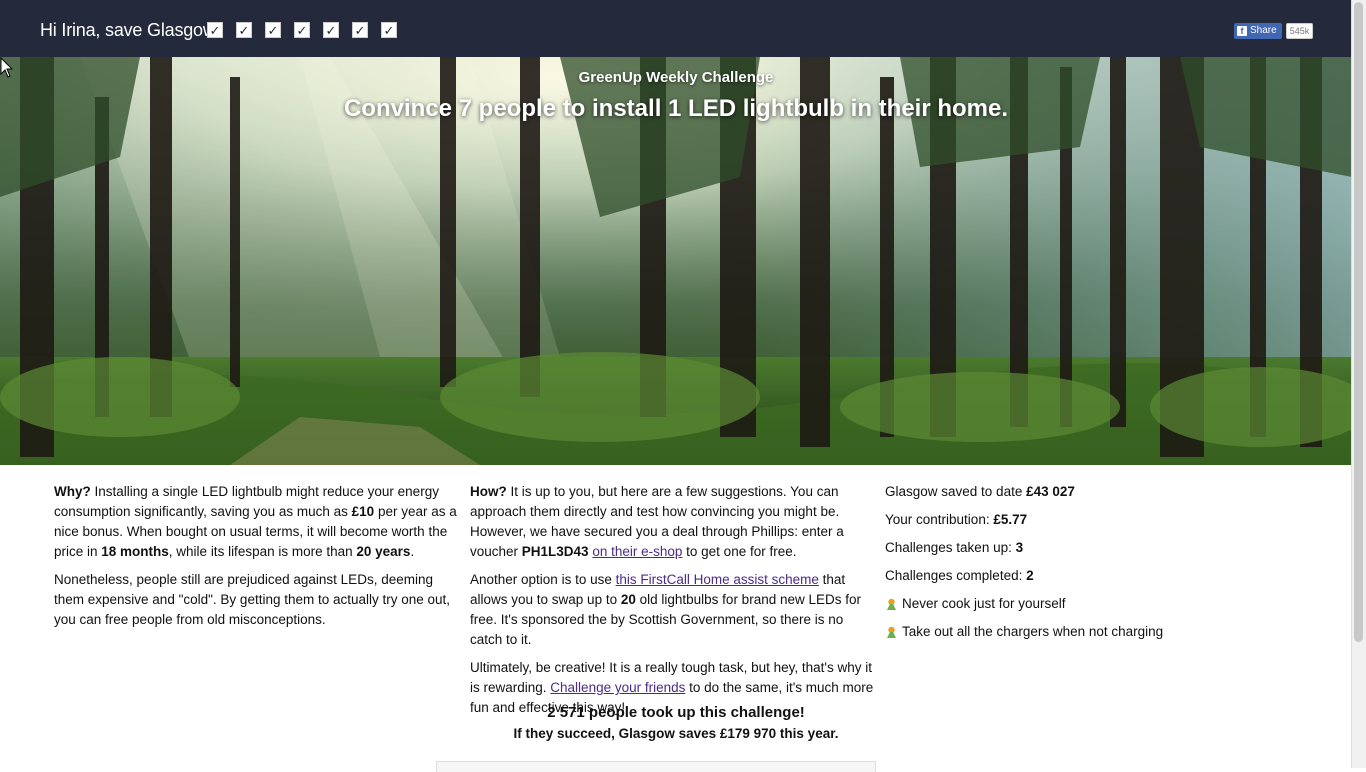 Image resolution: width=1366 pixels, height=772 pixels. What do you see at coordinates (1358, 322) in the screenshot?
I see `scrollbar-thumb` at bounding box center [1358, 322].